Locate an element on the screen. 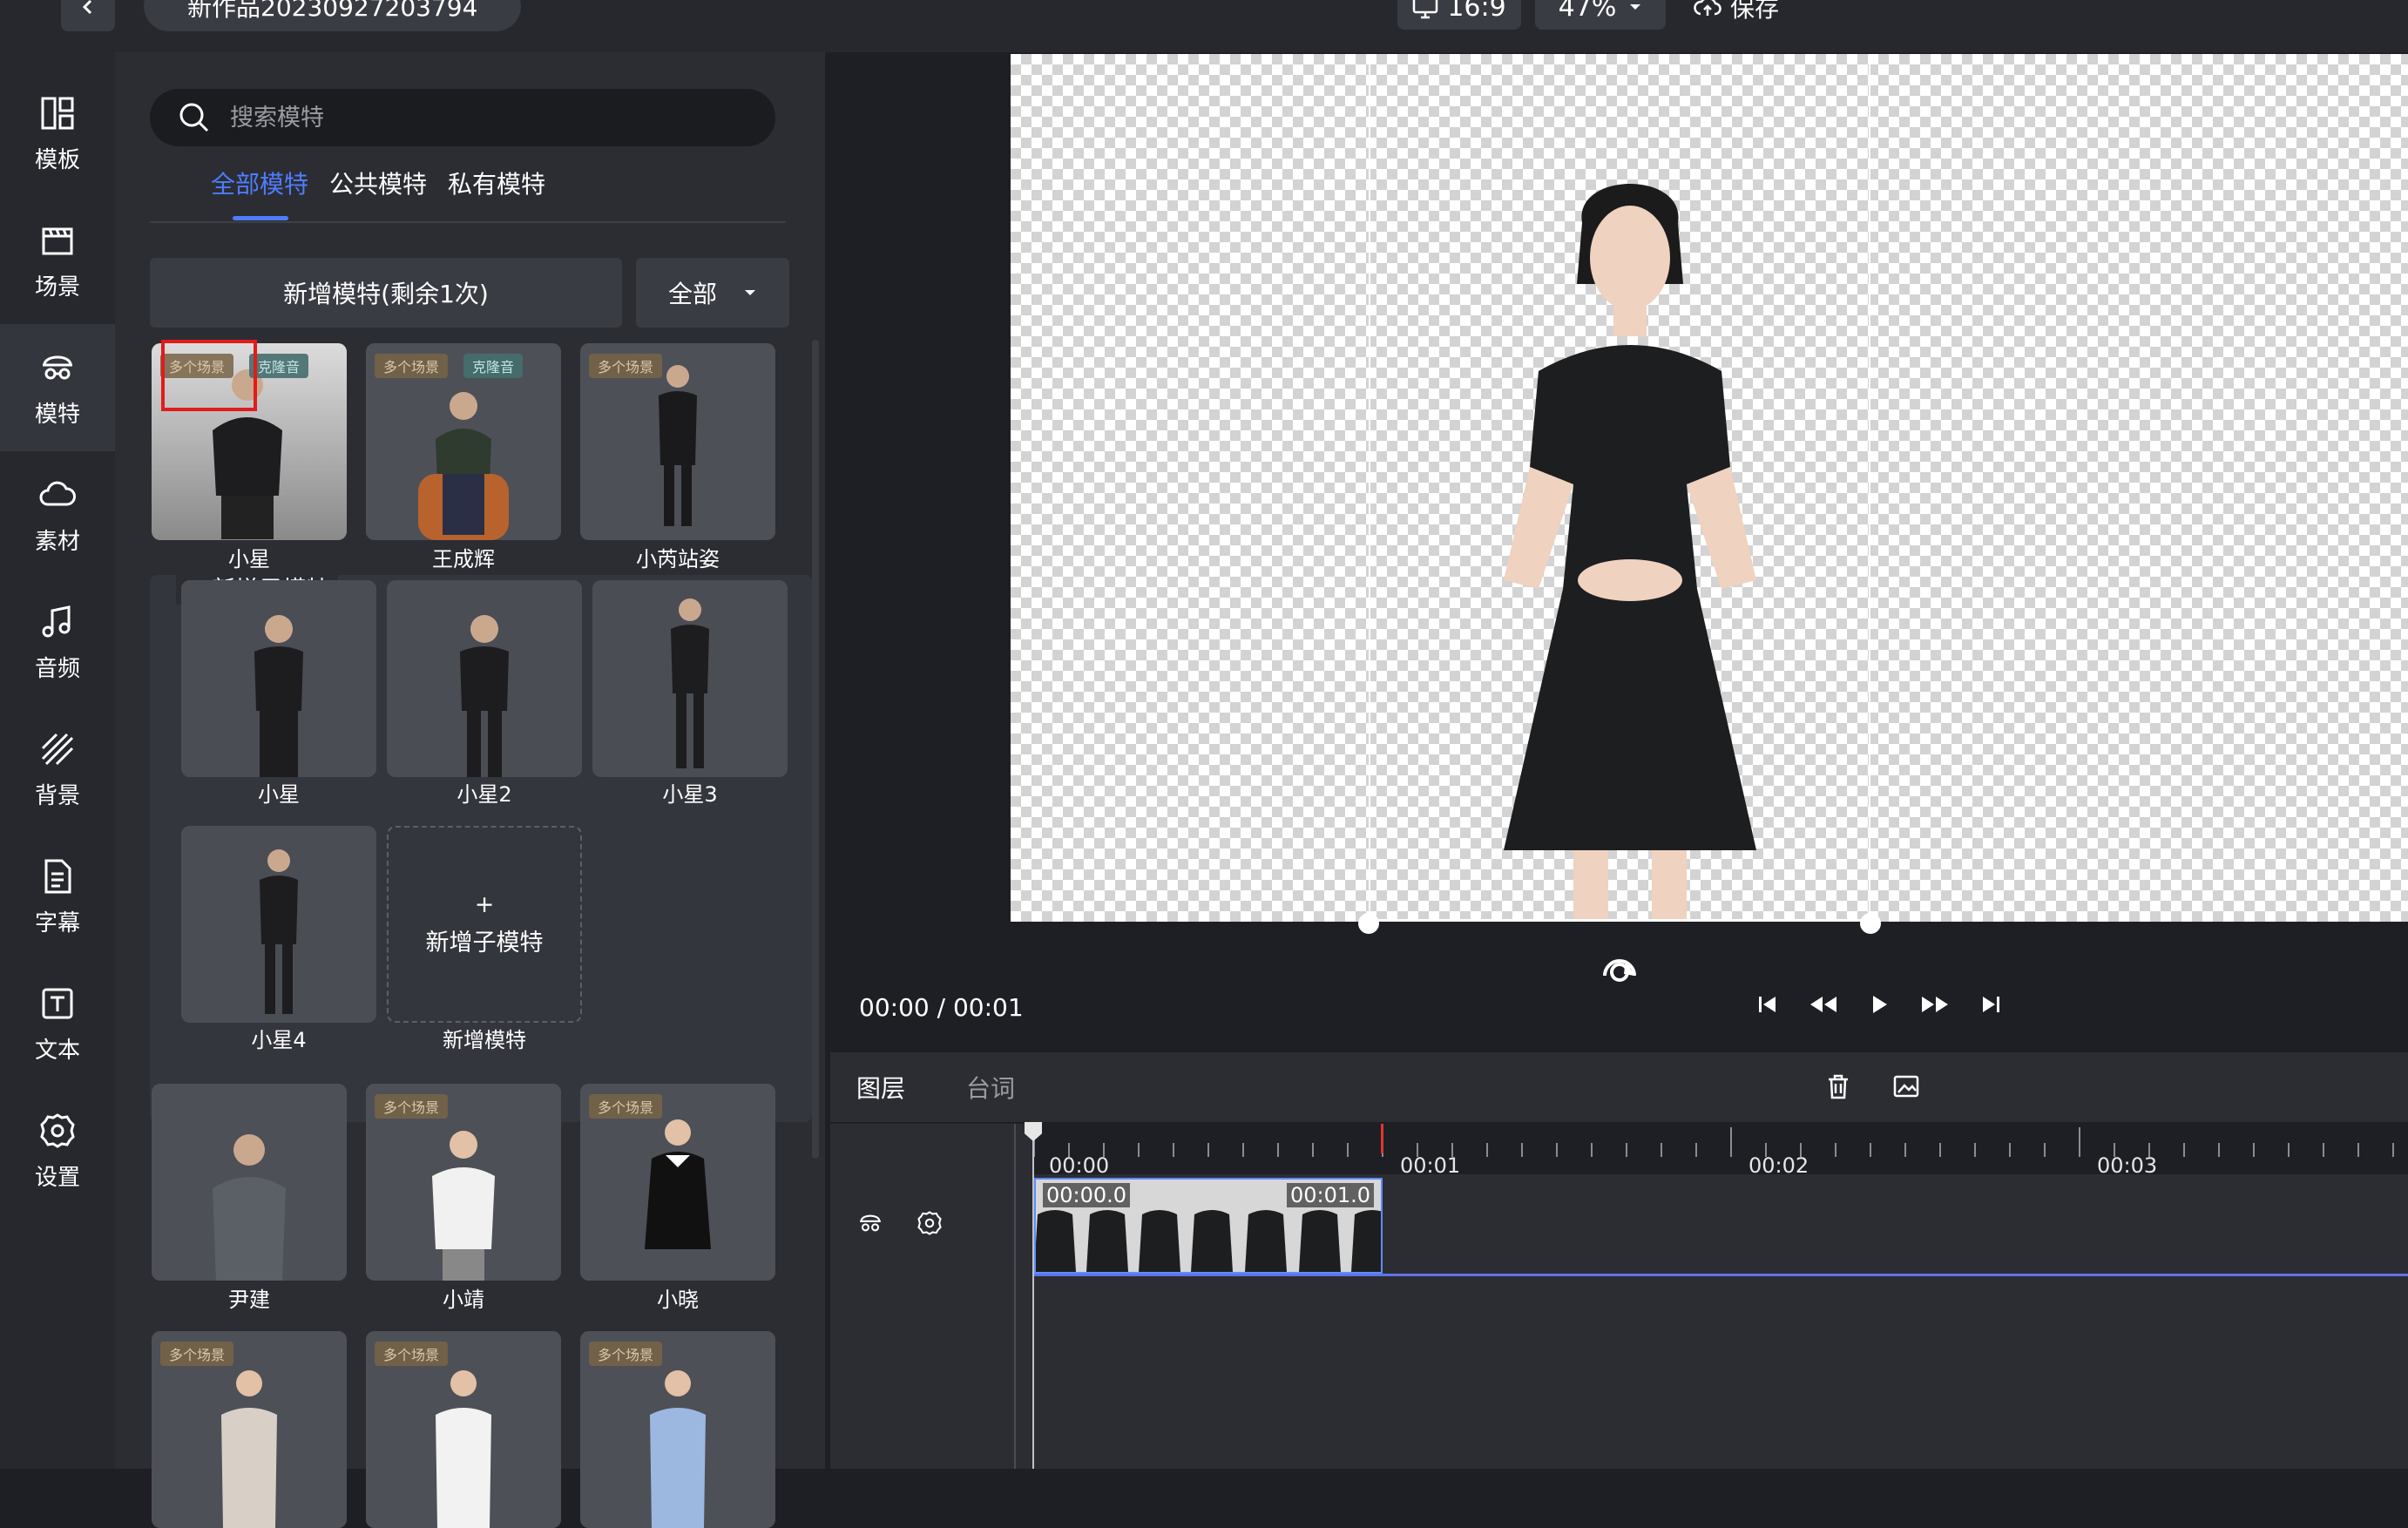  nav-item-audio: 音频 is located at coordinates (57, 642).